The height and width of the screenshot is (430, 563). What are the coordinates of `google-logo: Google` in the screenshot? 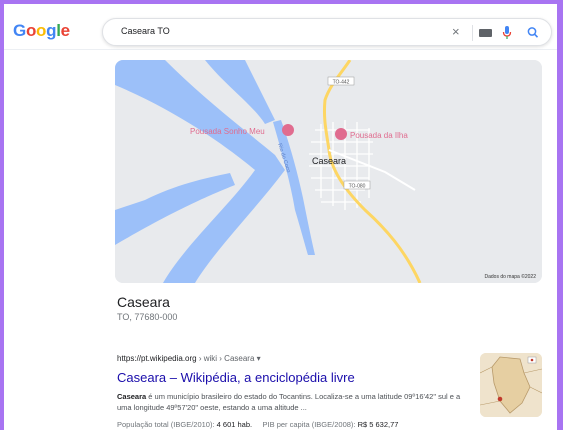 It's located at (41, 31).